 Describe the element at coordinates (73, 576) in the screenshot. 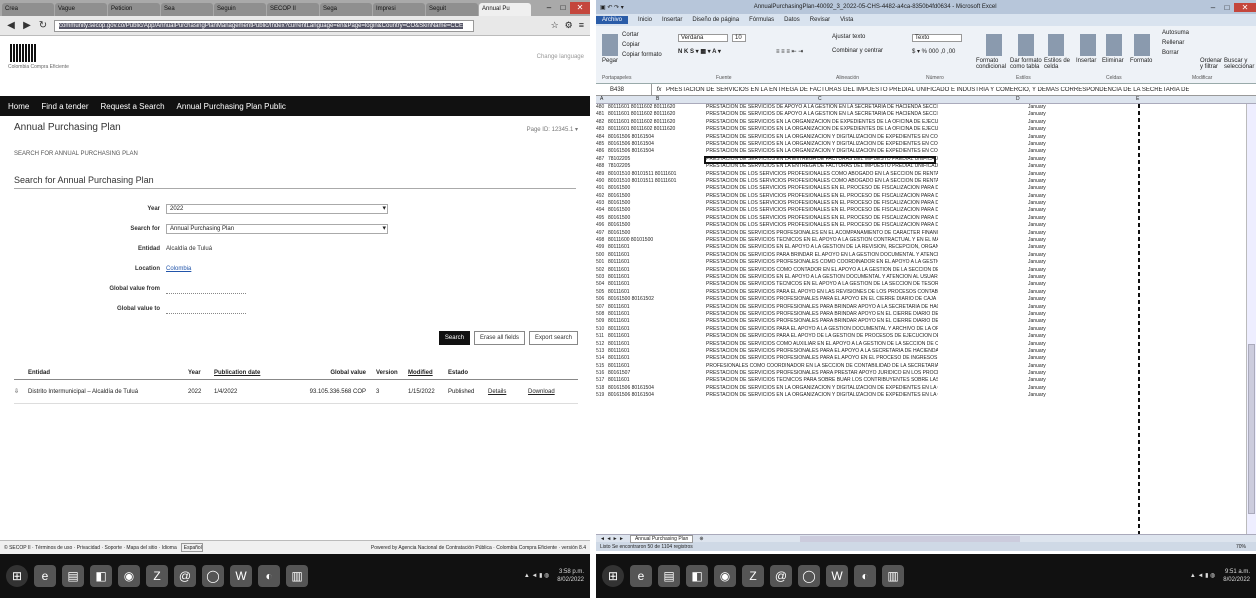

I see `explorer-icon: ▤` at that location.